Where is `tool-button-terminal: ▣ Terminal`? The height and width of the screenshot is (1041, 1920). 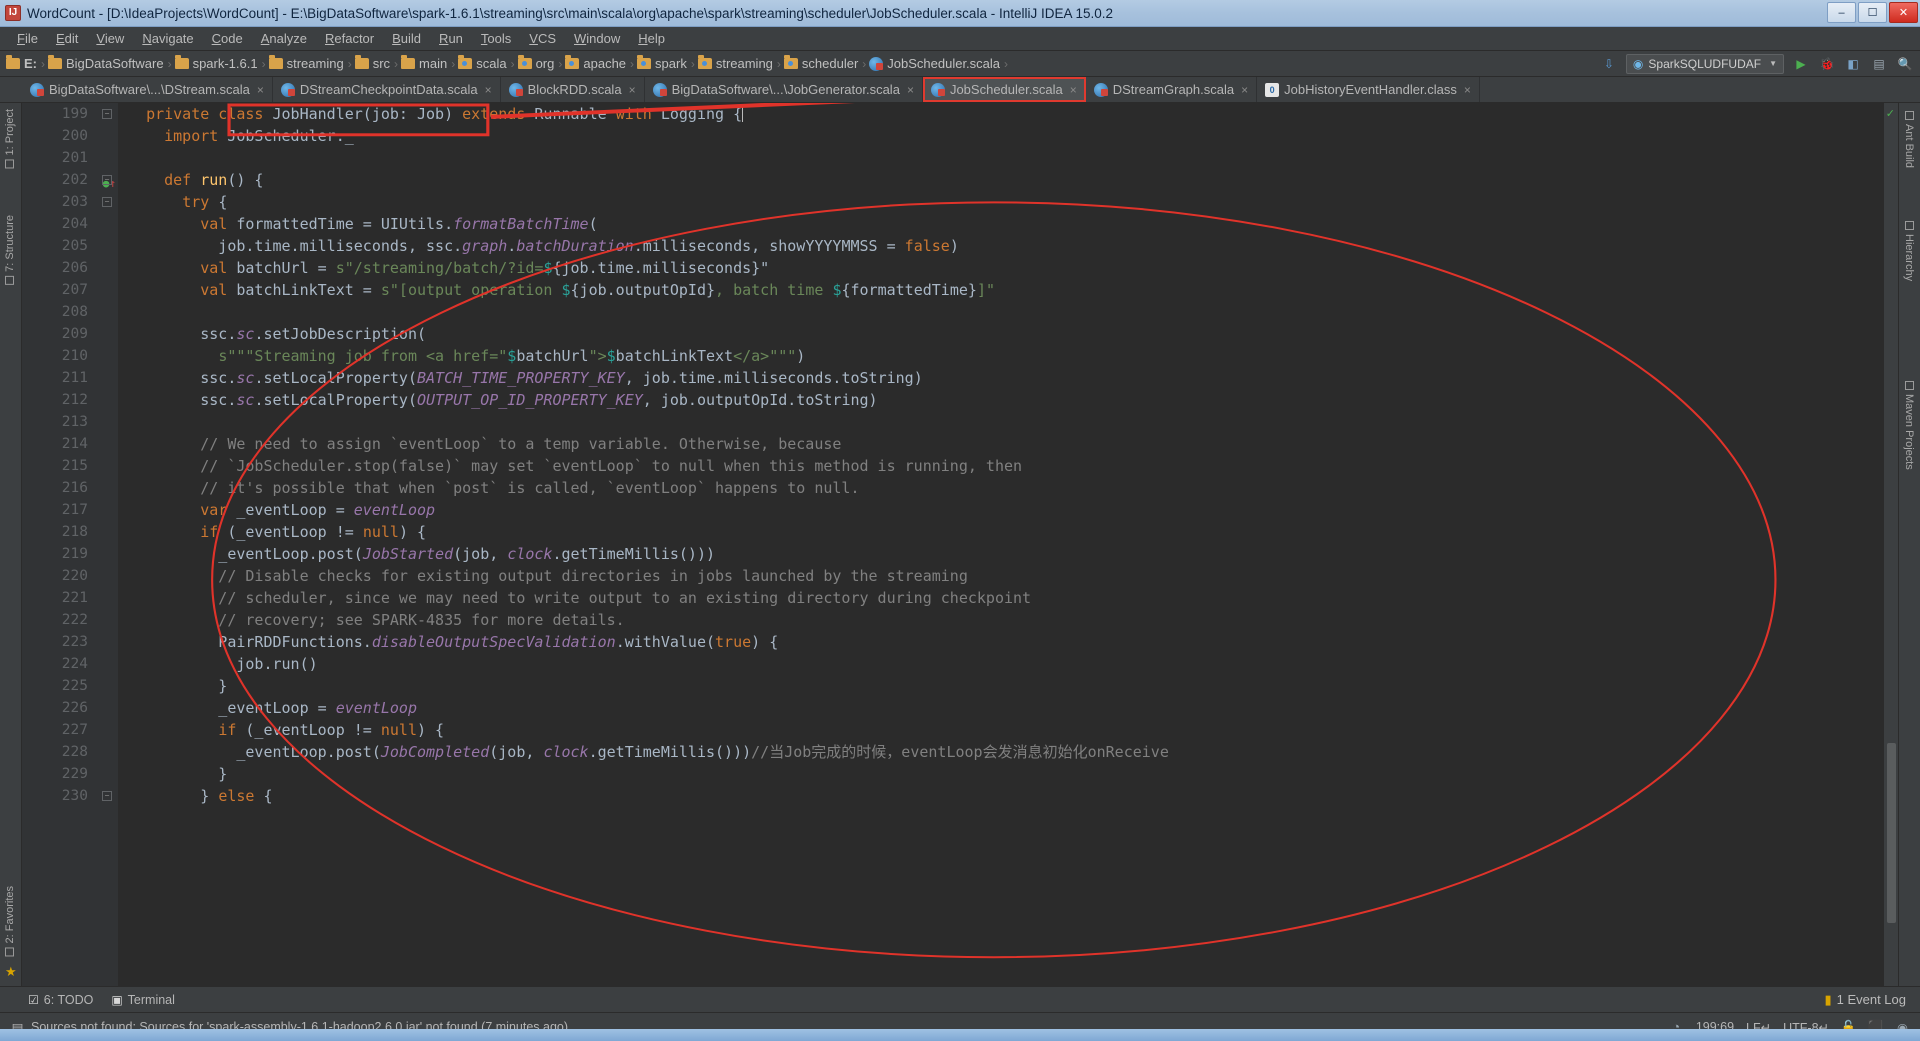 tool-button-terminal: ▣ Terminal is located at coordinates (143, 1000).